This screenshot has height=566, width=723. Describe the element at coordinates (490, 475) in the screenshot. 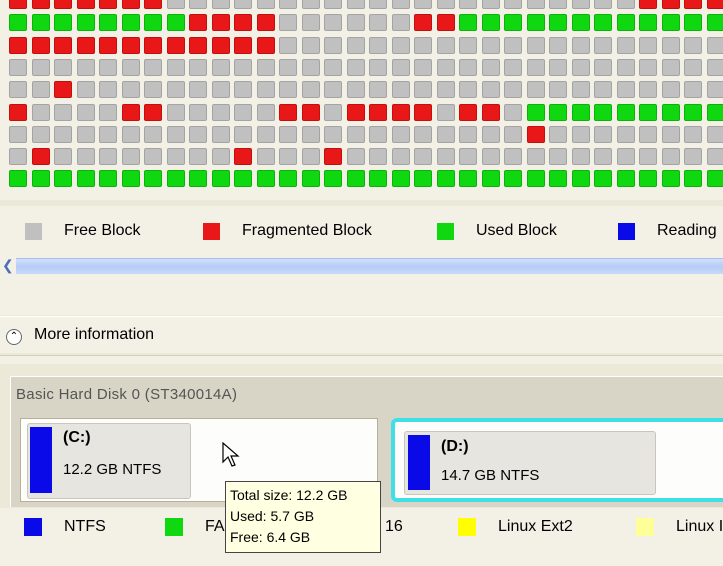

I see `partition-d-info: 14.7 GB NTFS` at that location.